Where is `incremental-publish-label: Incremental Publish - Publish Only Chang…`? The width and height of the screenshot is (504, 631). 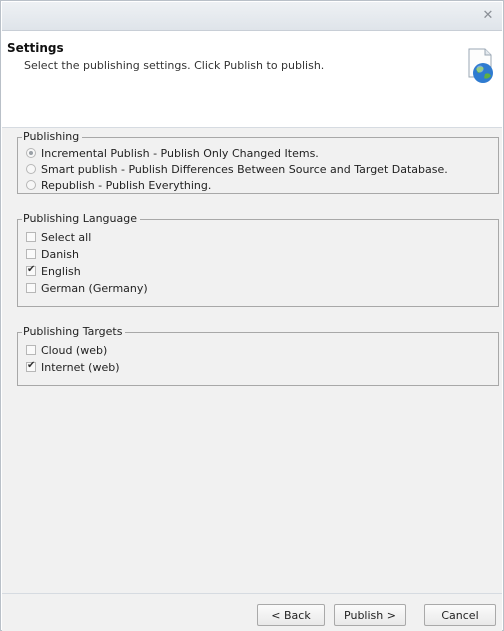 incremental-publish-label: Incremental Publish - Publish Only Chang… is located at coordinates (180, 153).